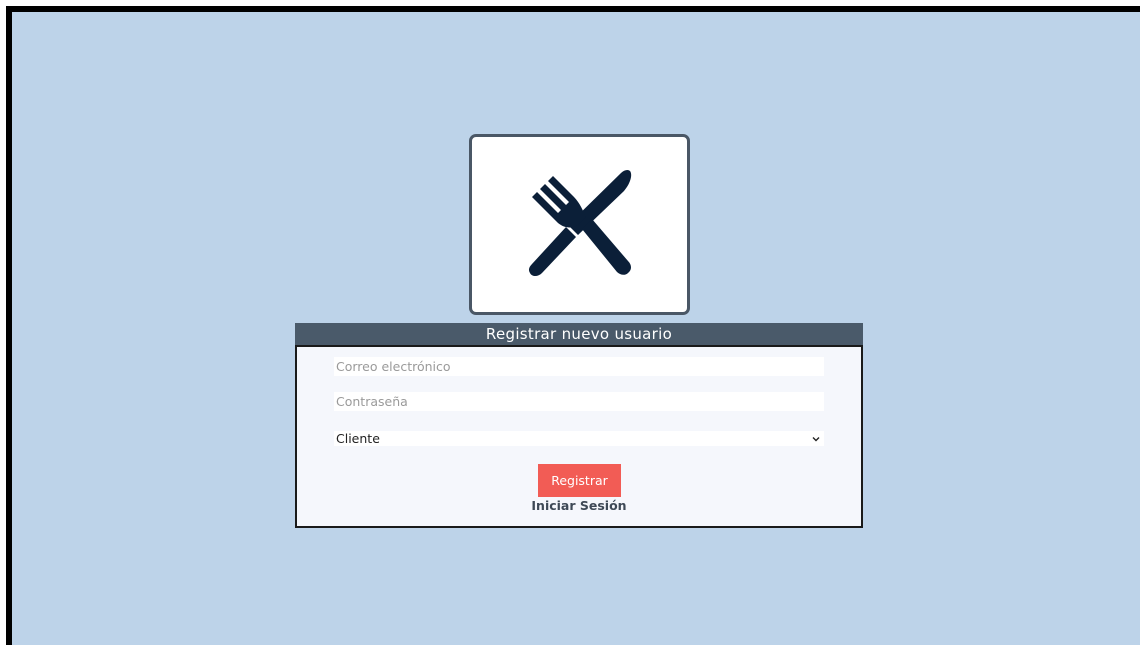 The width and height of the screenshot is (1146, 651). What do you see at coordinates (579, 401) in the screenshot?
I see `password-field` at bounding box center [579, 401].